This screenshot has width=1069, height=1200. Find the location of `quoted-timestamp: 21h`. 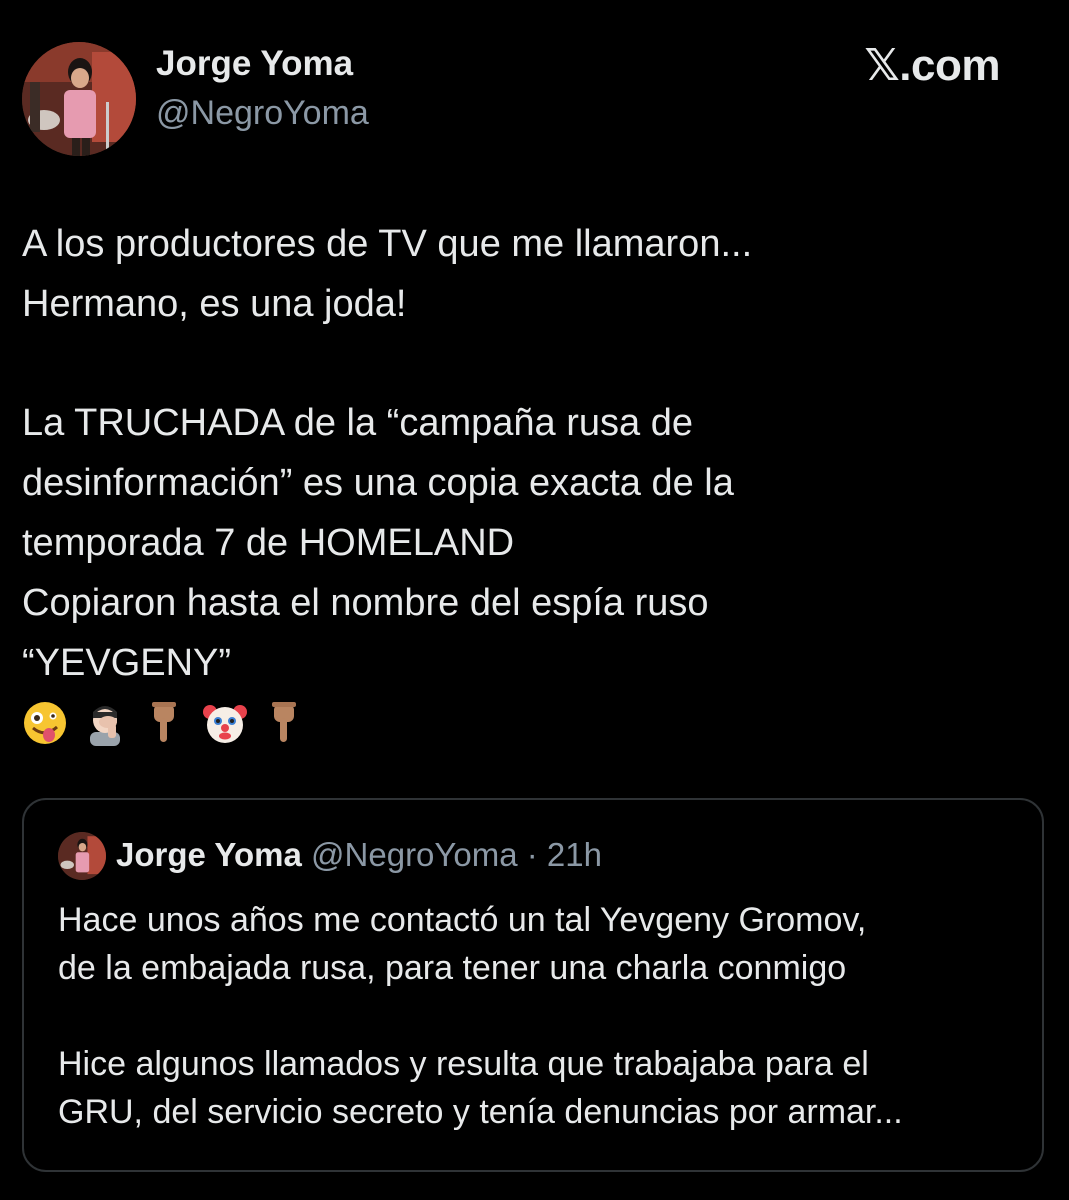

quoted-timestamp: 21h is located at coordinates (574, 854).